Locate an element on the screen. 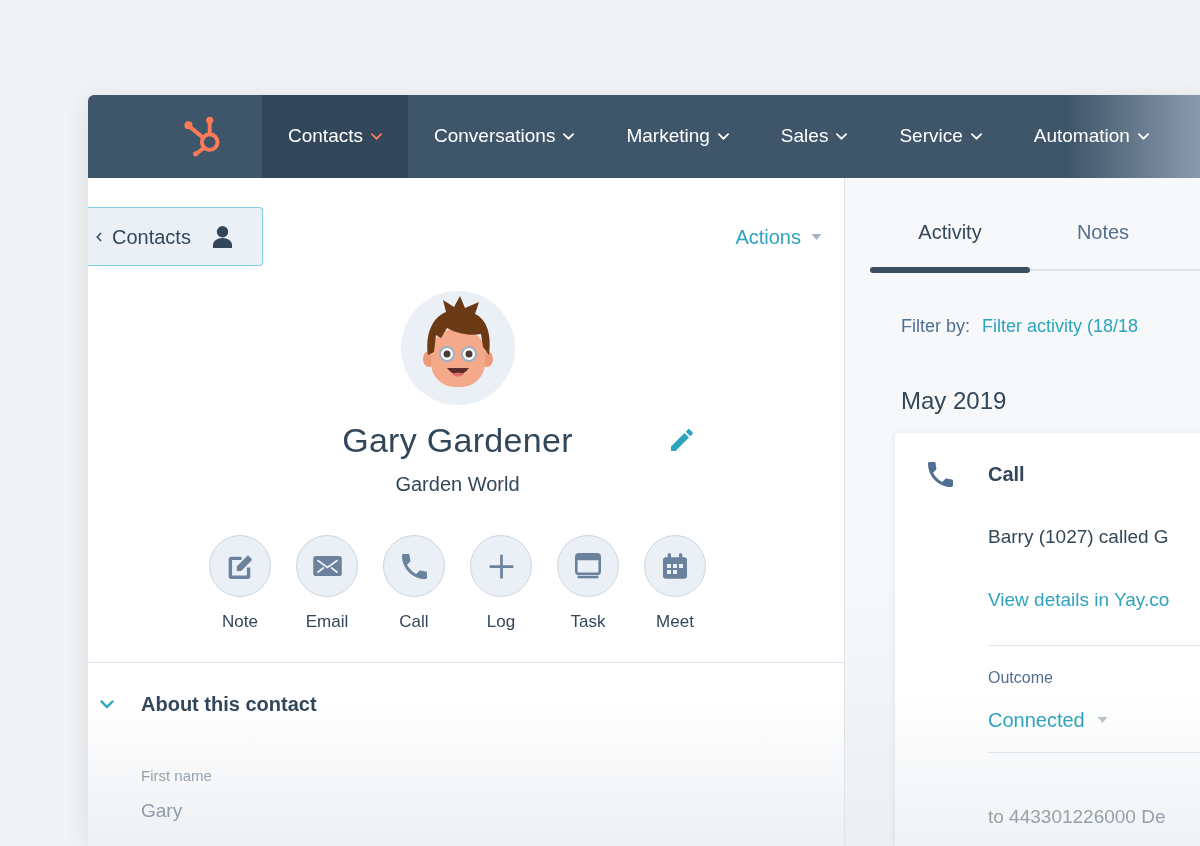 The image size is (1200, 846). task-icon is located at coordinates (588, 566).